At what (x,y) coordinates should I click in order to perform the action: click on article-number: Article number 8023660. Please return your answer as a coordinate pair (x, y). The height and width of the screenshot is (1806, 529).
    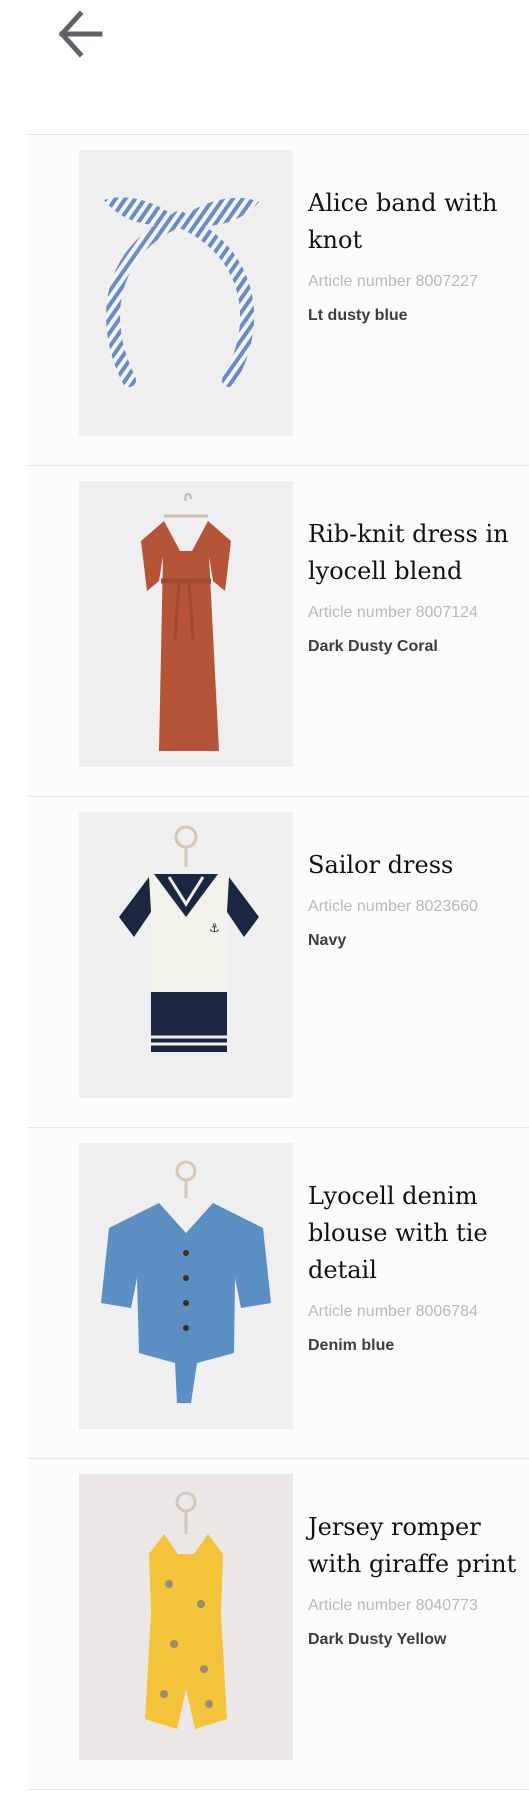
    Looking at the image, I should click on (393, 906).